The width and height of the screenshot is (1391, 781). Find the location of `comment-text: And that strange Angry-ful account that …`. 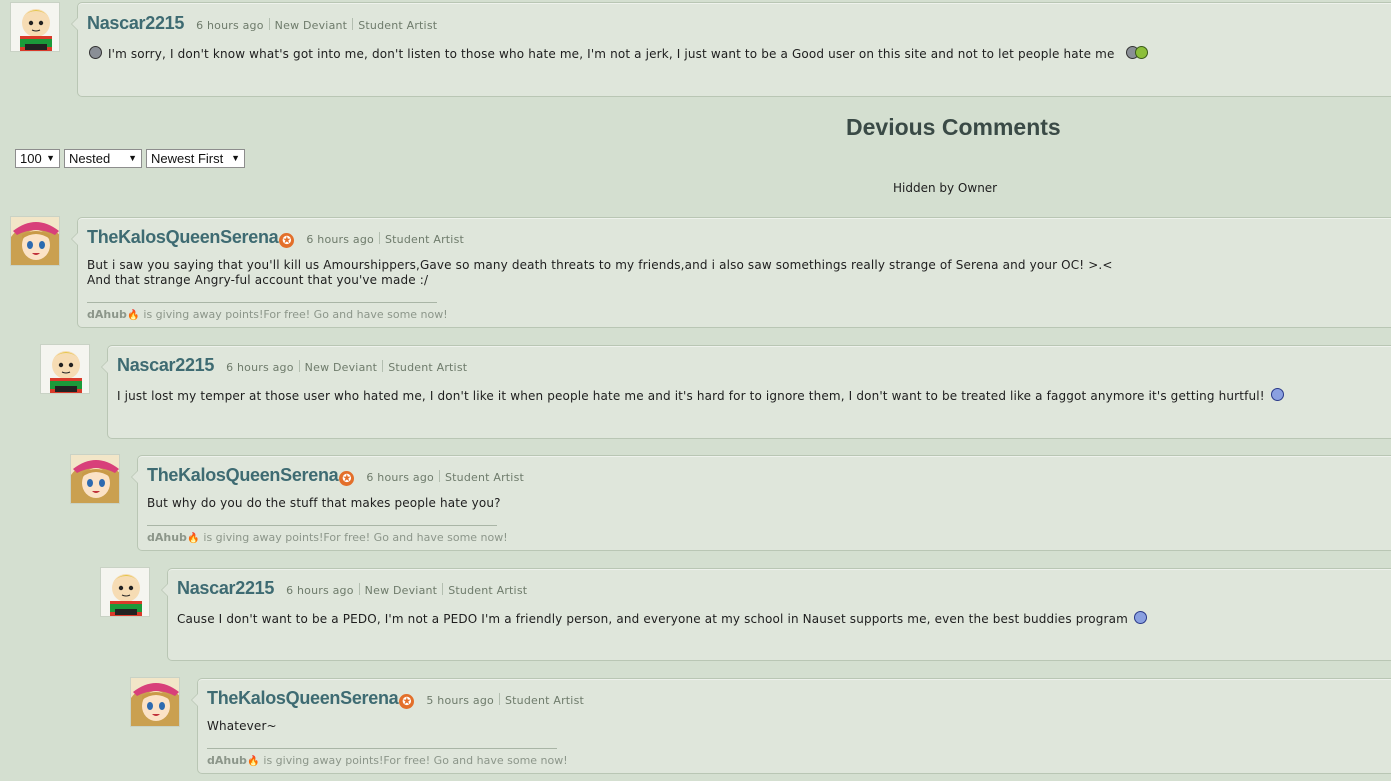

comment-text: And that strange Angry-ful account that … is located at coordinates (258, 280).